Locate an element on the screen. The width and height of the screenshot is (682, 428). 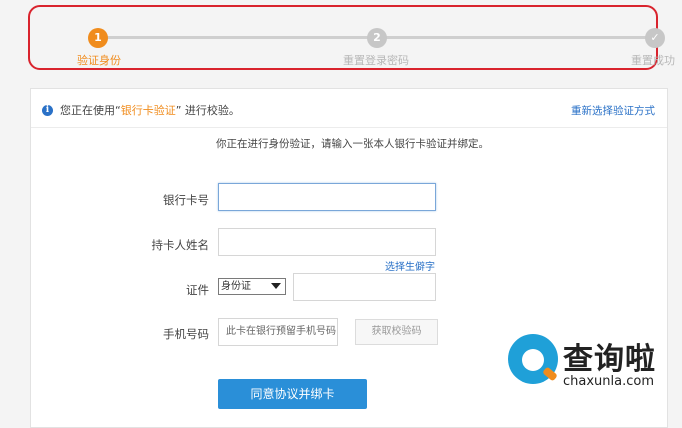
step-2-badge: 2 is located at coordinates (377, 38).